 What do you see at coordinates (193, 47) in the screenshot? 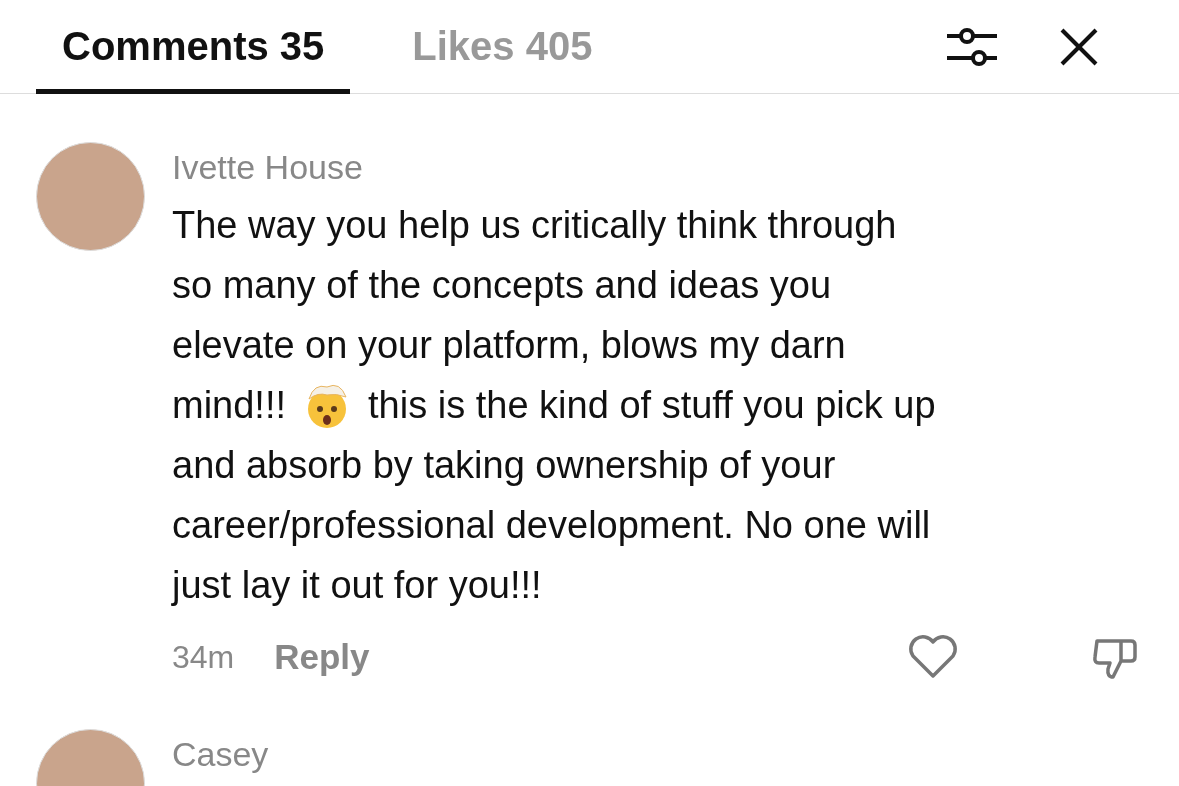
I see `tab: Comments 35` at bounding box center [193, 47].